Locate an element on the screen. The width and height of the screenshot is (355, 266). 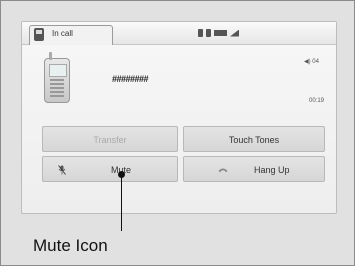
call-number: ######## is located at coordinates (130, 79).